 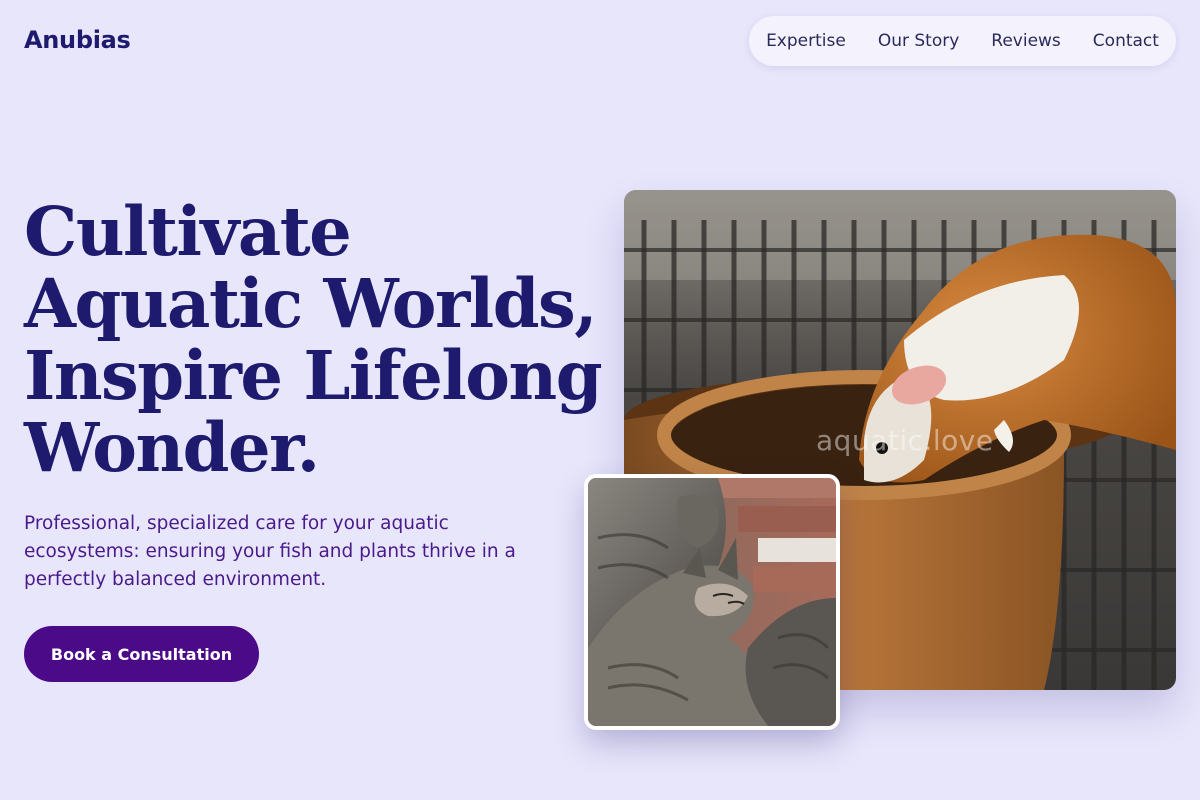 I want to click on book-consultation-button: Book a Consultation, so click(x=141, y=654).